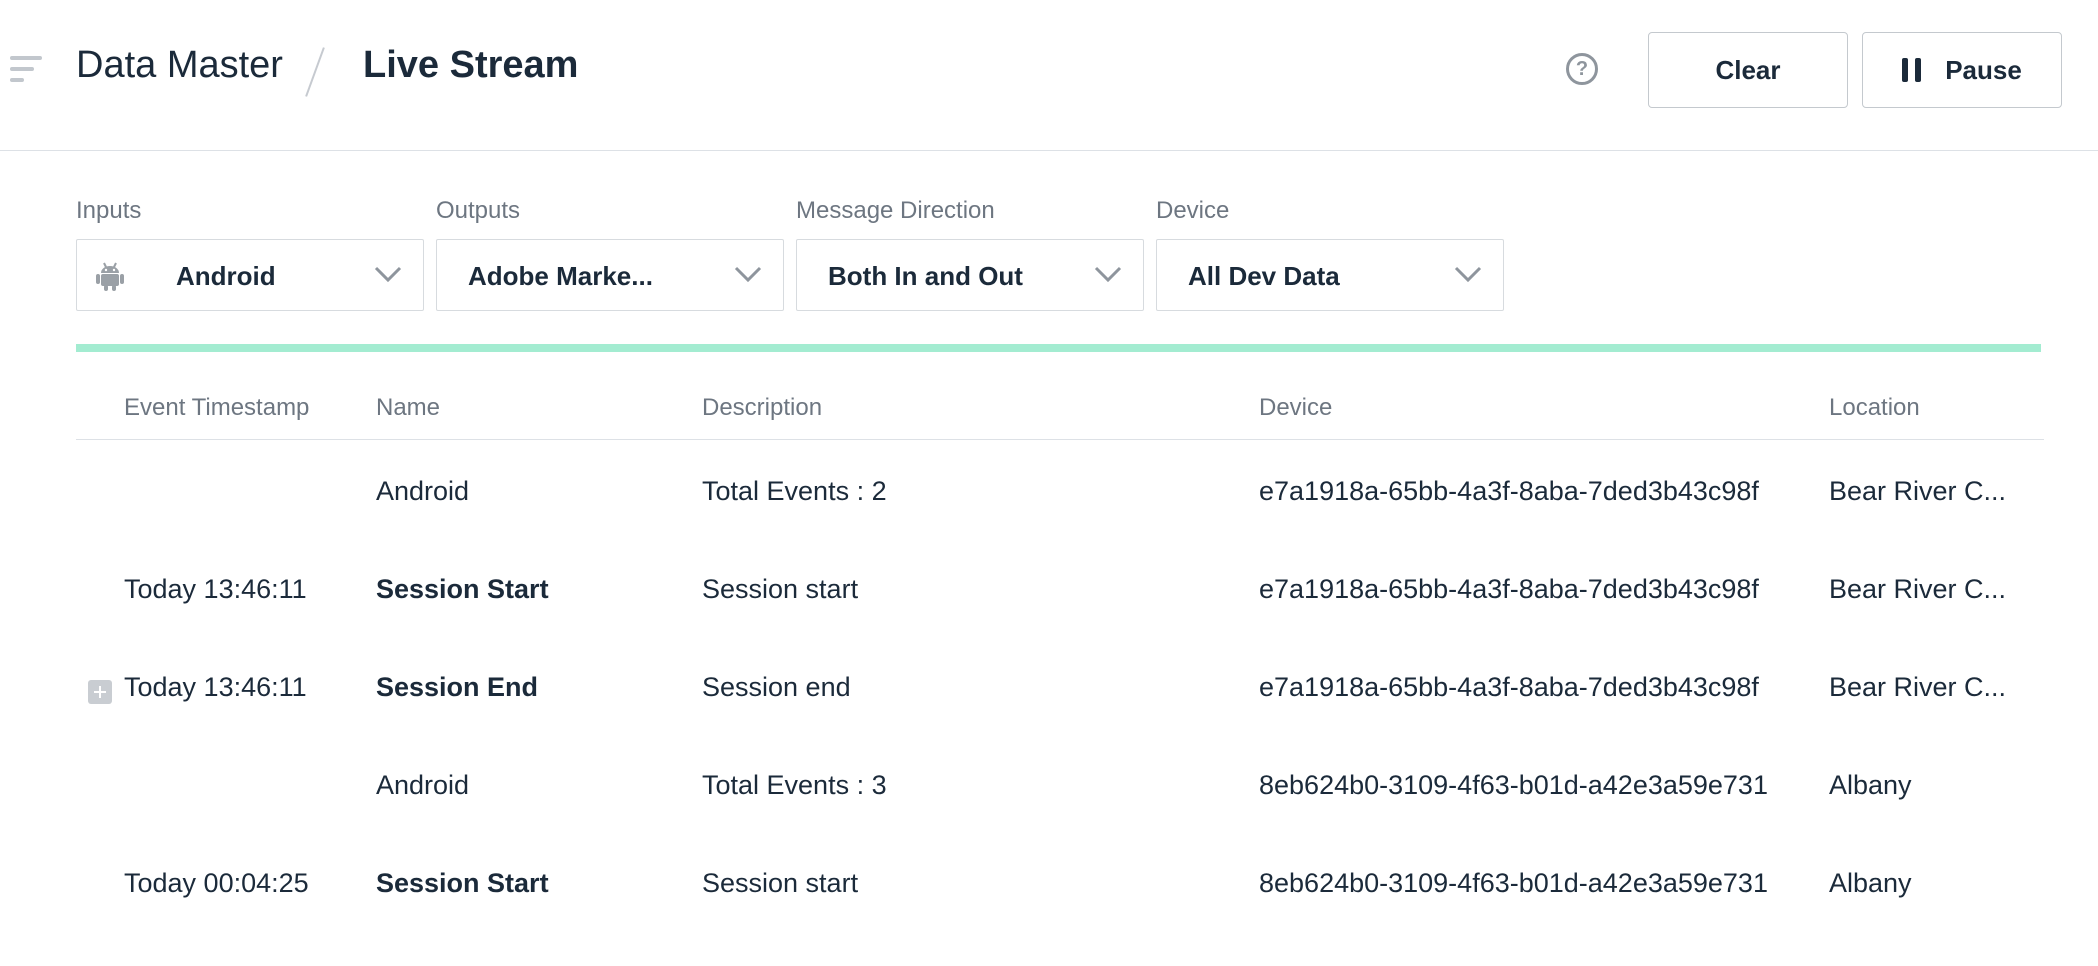 Image resolution: width=2098 pixels, height=966 pixels. What do you see at coordinates (471, 65) in the screenshot?
I see `page-title: Live Stream` at bounding box center [471, 65].